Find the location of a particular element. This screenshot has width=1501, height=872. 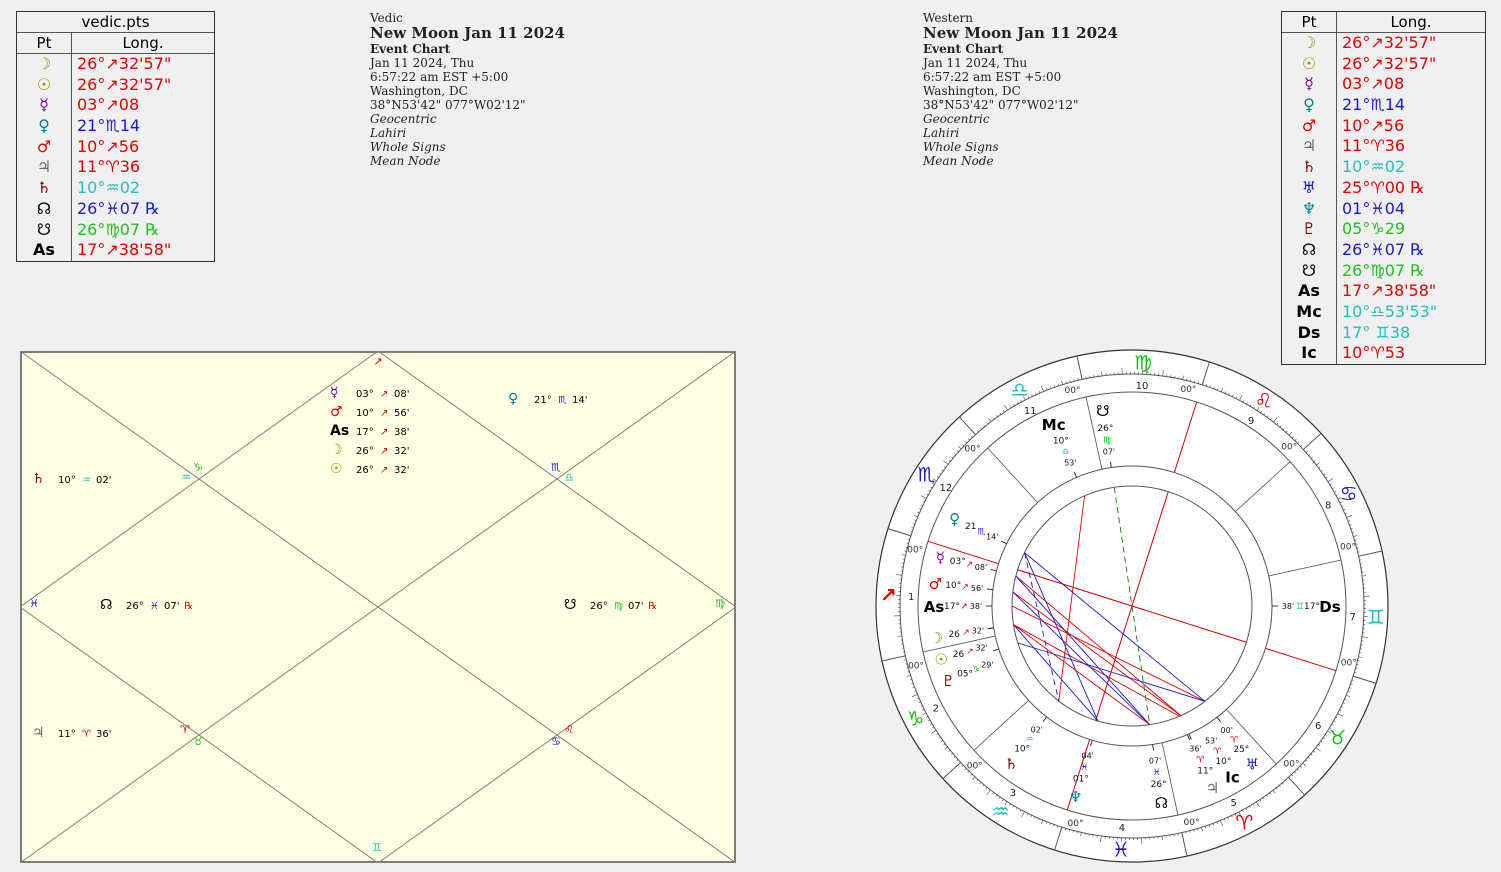

table-row: ☉ 26°↗32'57" is located at coordinates (115, 85).